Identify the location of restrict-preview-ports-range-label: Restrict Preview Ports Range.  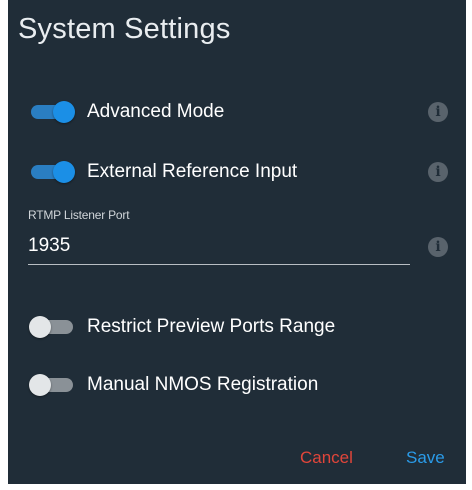
(211, 326).